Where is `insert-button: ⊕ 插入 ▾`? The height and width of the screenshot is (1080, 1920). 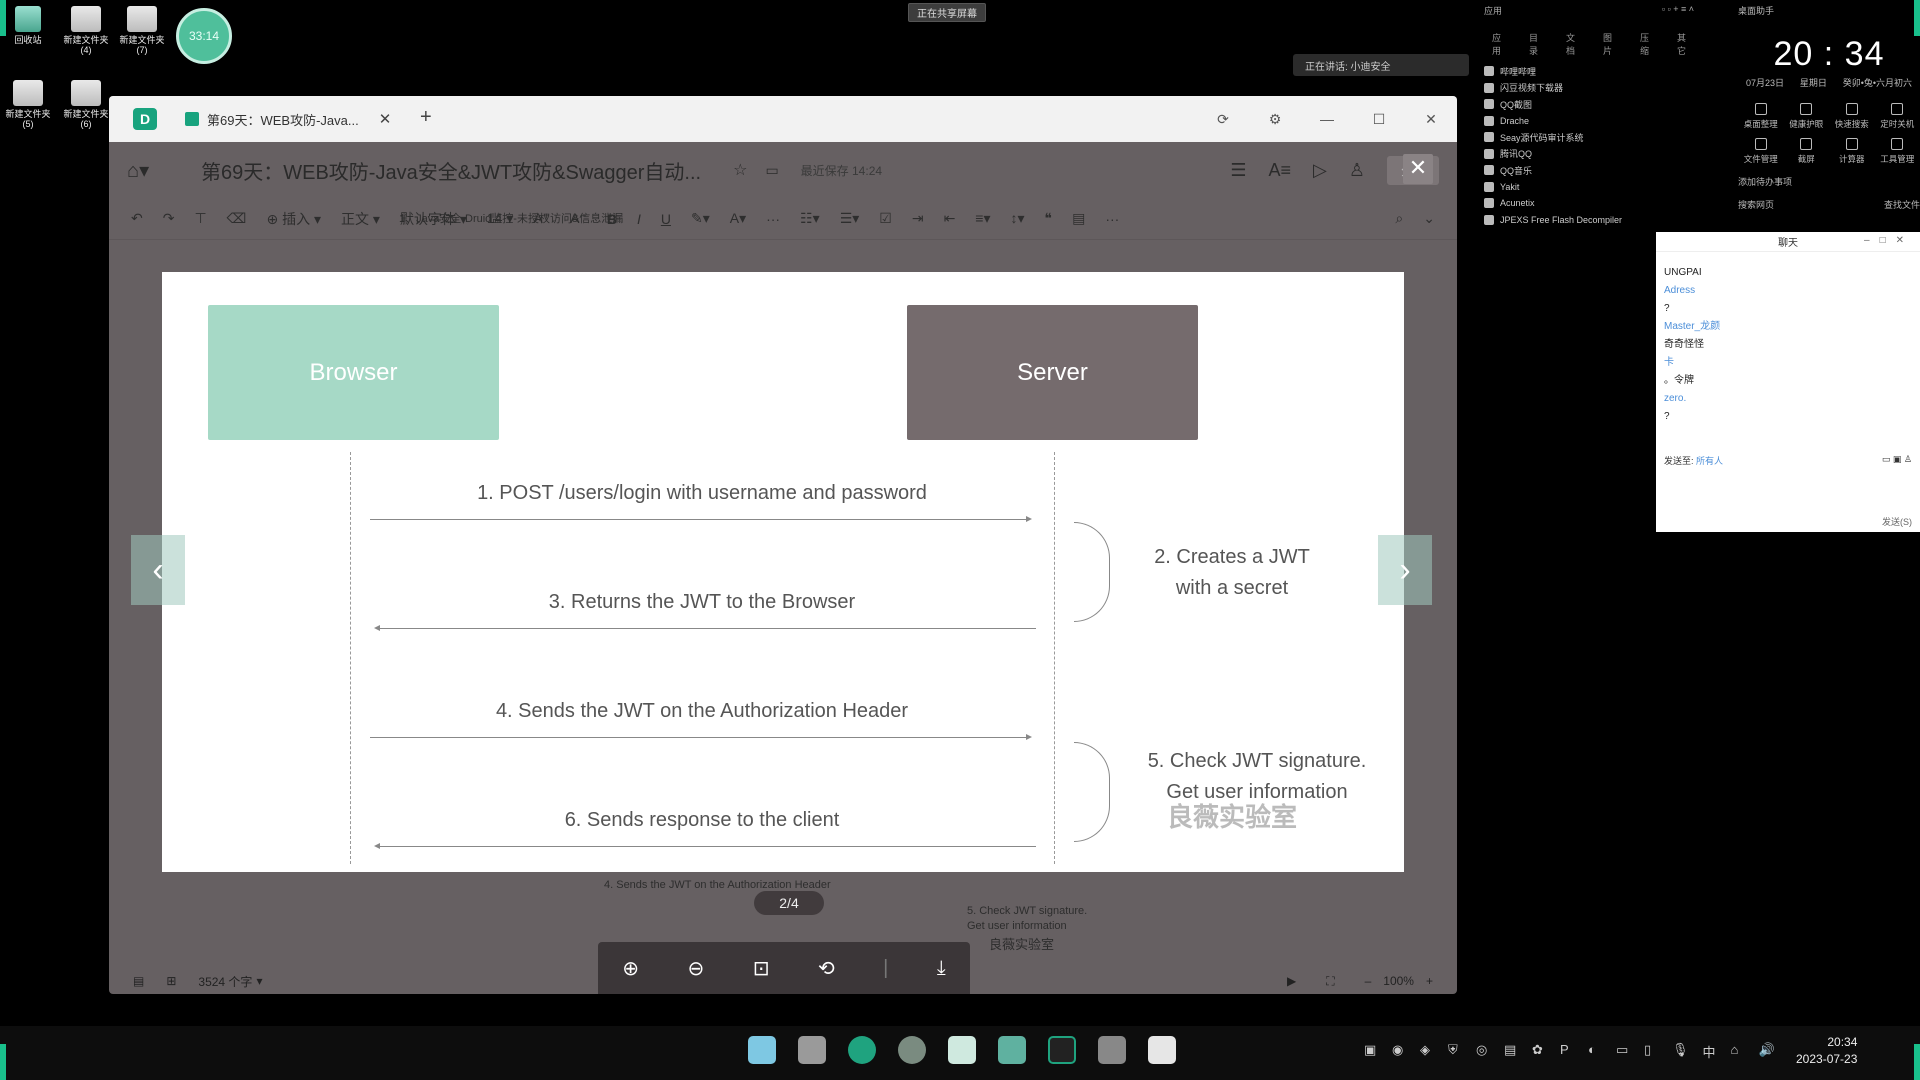
insert-button: ⊕ 插入 ▾ is located at coordinates (293, 219).